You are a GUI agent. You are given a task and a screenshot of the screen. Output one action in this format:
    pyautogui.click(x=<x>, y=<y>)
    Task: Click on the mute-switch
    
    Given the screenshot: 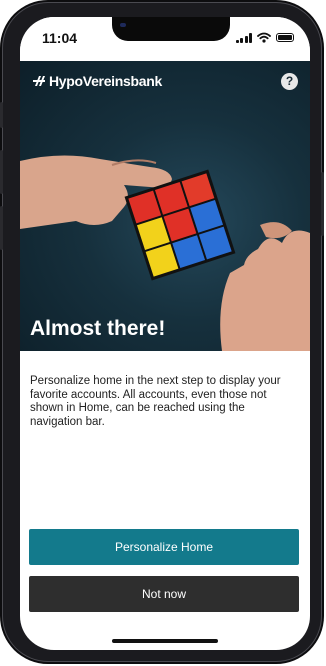 What is the action you would take?
    pyautogui.click(x=1, y=115)
    